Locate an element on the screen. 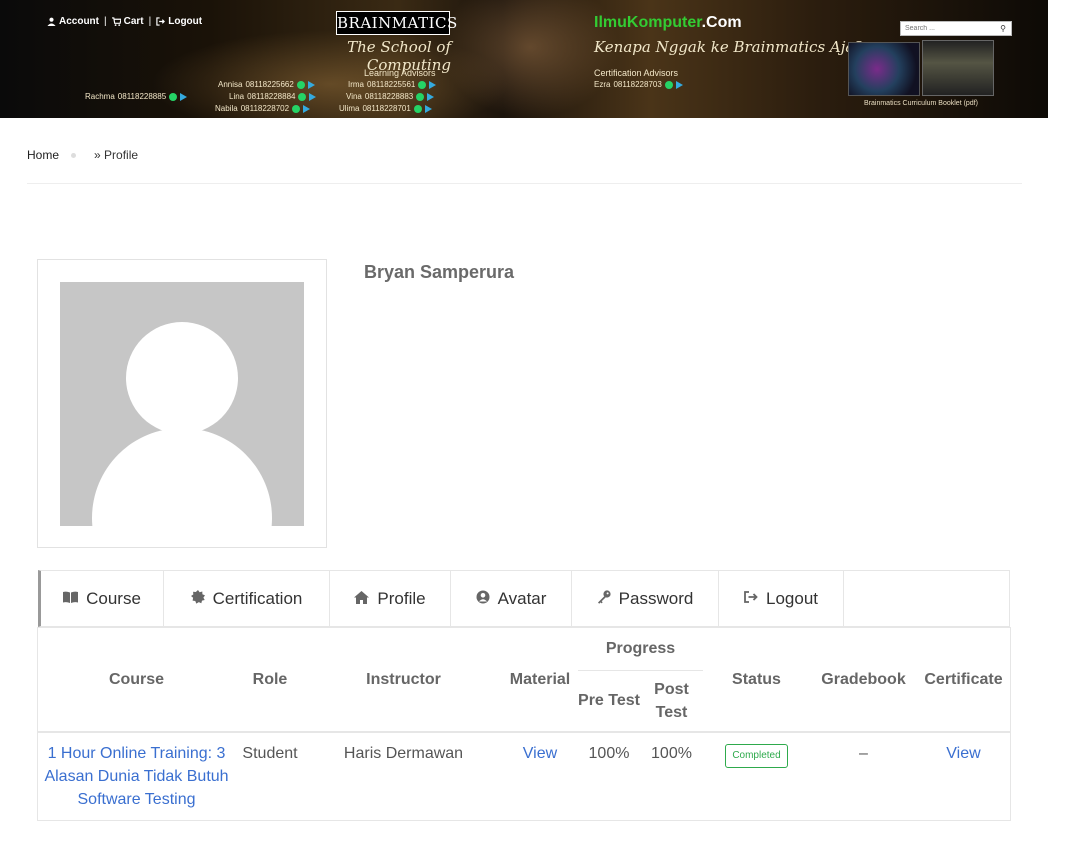 Image resolution: width=1080 pixels, height=853 pixels. advisor-phone: 08118228885 is located at coordinates (142, 96).